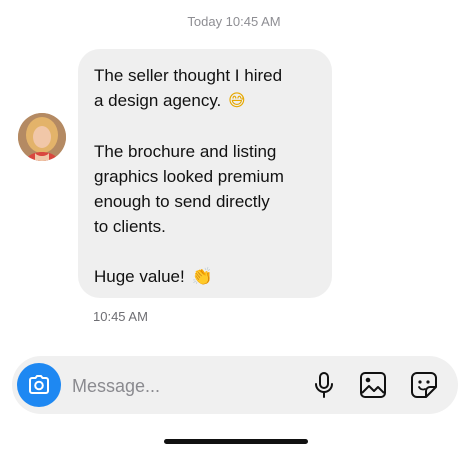 The height and width of the screenshot is (455, 468). I want to click on grinning-sweat-emoji: 😅, so click(237, 101).